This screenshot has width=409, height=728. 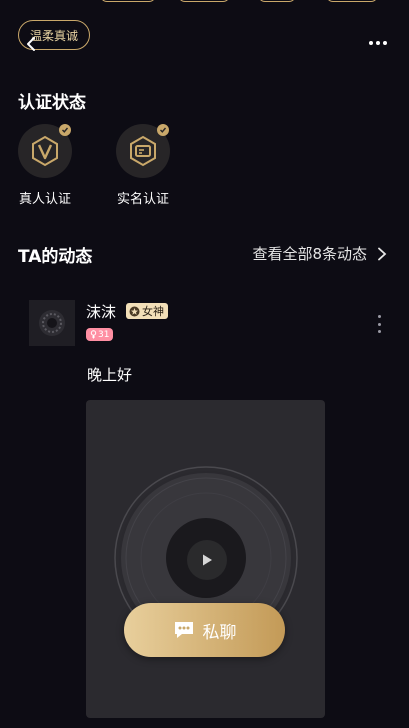 I want to click on chevron-left-icon, so click(x=31, y=44).